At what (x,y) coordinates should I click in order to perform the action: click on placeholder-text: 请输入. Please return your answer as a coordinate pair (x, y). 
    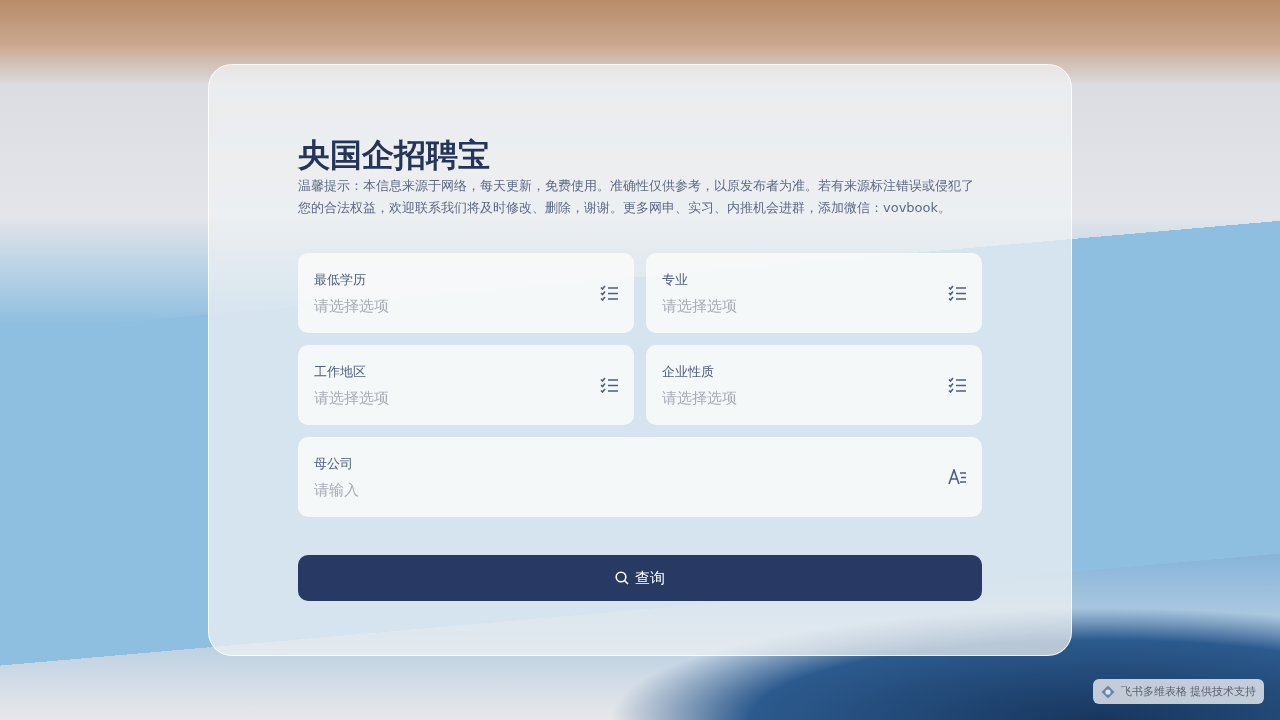
    Looking at the image, I should click on (337, 490).